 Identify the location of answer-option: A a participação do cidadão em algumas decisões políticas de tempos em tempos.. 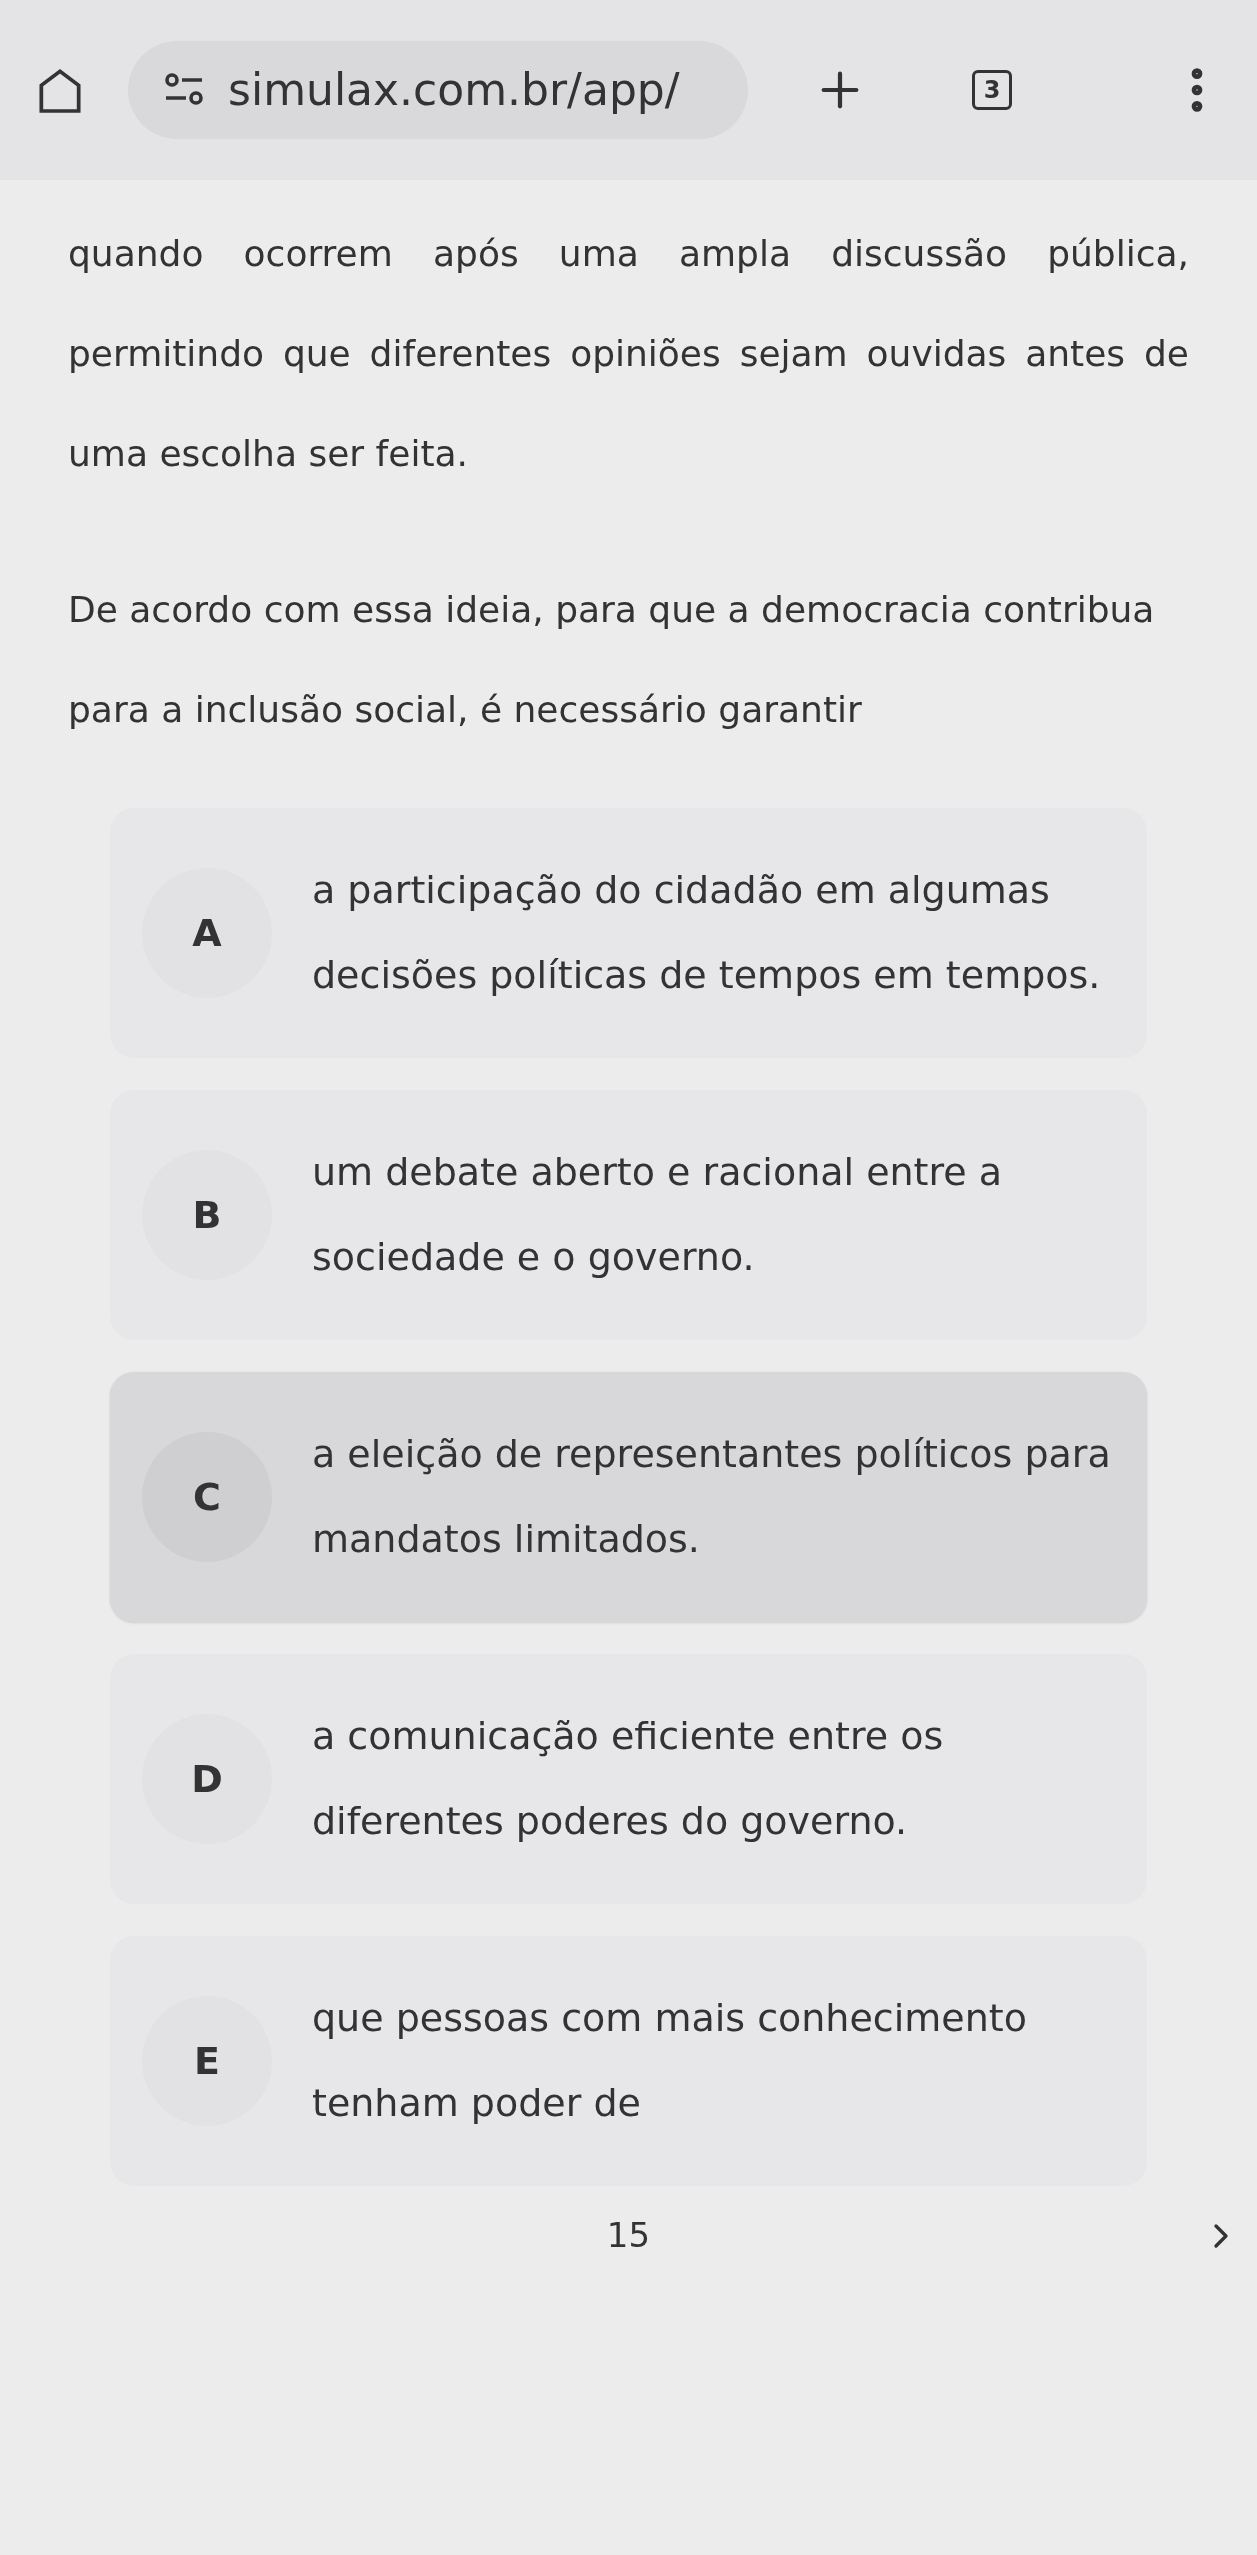
(628, 933).